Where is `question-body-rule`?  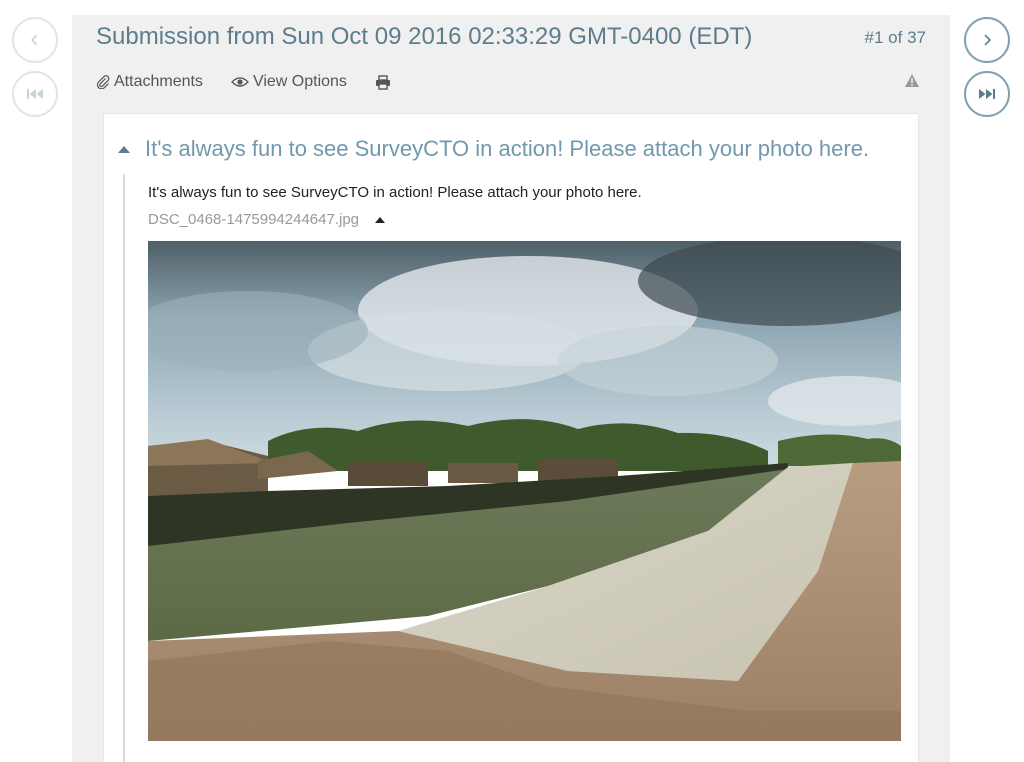 question-body-rule is located at coordinates (124, 468).